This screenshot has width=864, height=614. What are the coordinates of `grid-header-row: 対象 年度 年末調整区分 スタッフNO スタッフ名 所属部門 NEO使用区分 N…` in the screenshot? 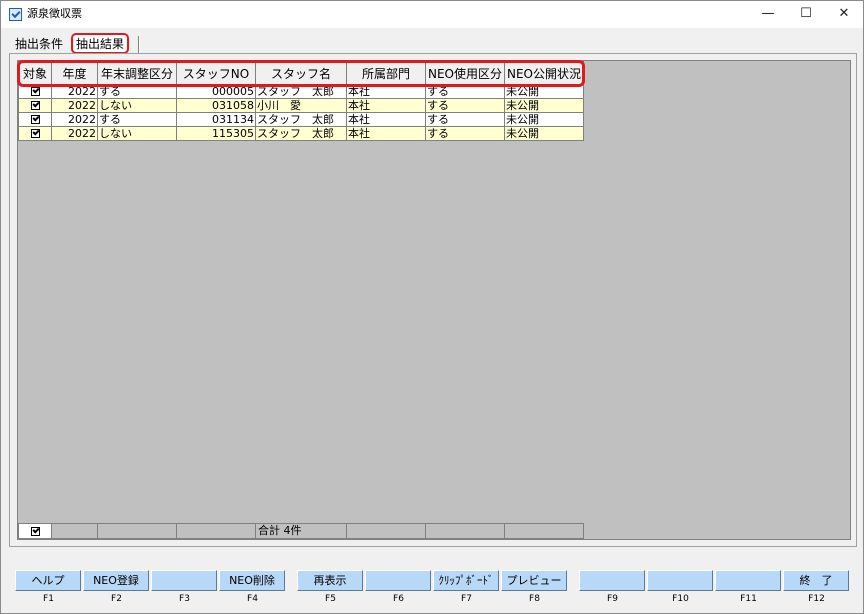 It's located at (301, 73).